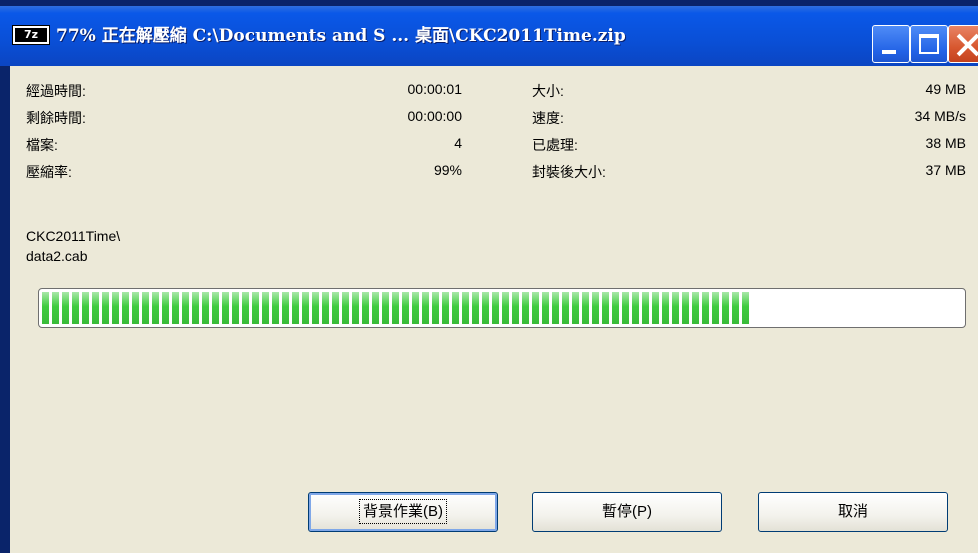  Describe the element at coordinates (397, 308) in the screenshot. I see `progress-fill` at that location.